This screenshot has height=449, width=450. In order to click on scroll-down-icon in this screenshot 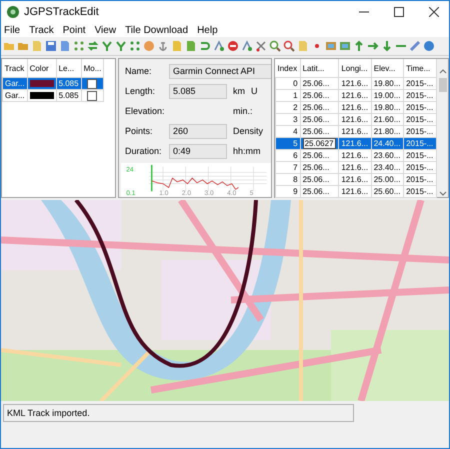, I will do `click(442, 193)`.